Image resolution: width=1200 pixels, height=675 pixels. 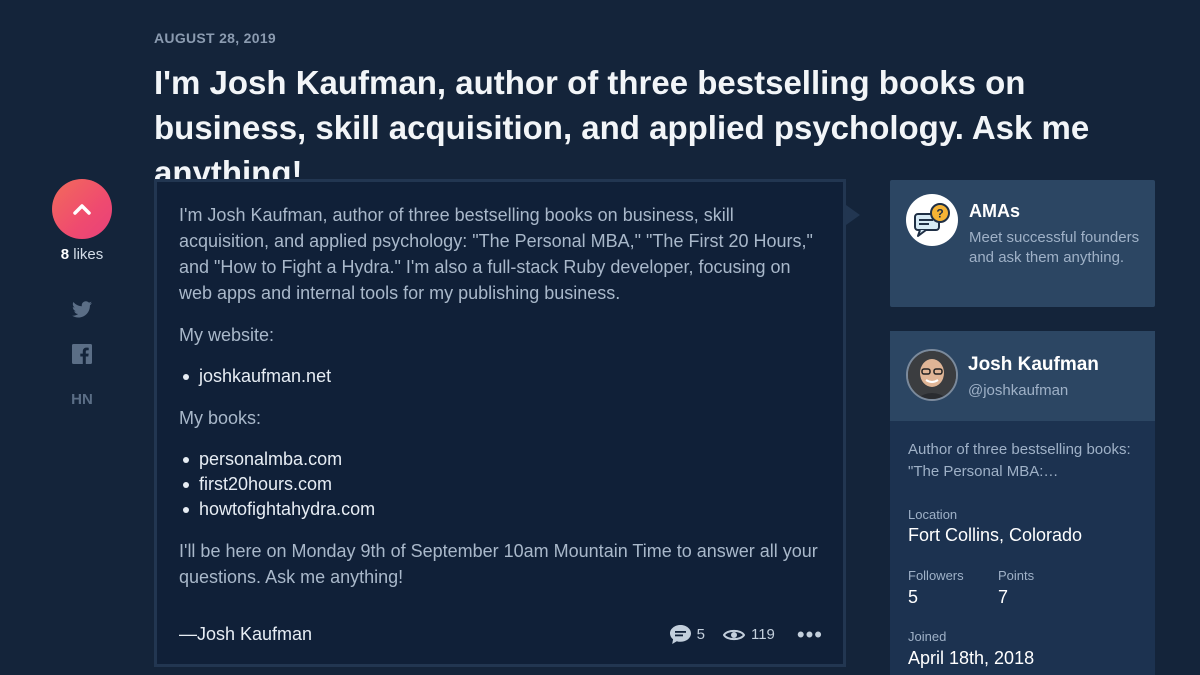 What do you see at coordinates (88, 254) in the screenshot?
I see `likes-label: likes` at bounding box center [88, 254].